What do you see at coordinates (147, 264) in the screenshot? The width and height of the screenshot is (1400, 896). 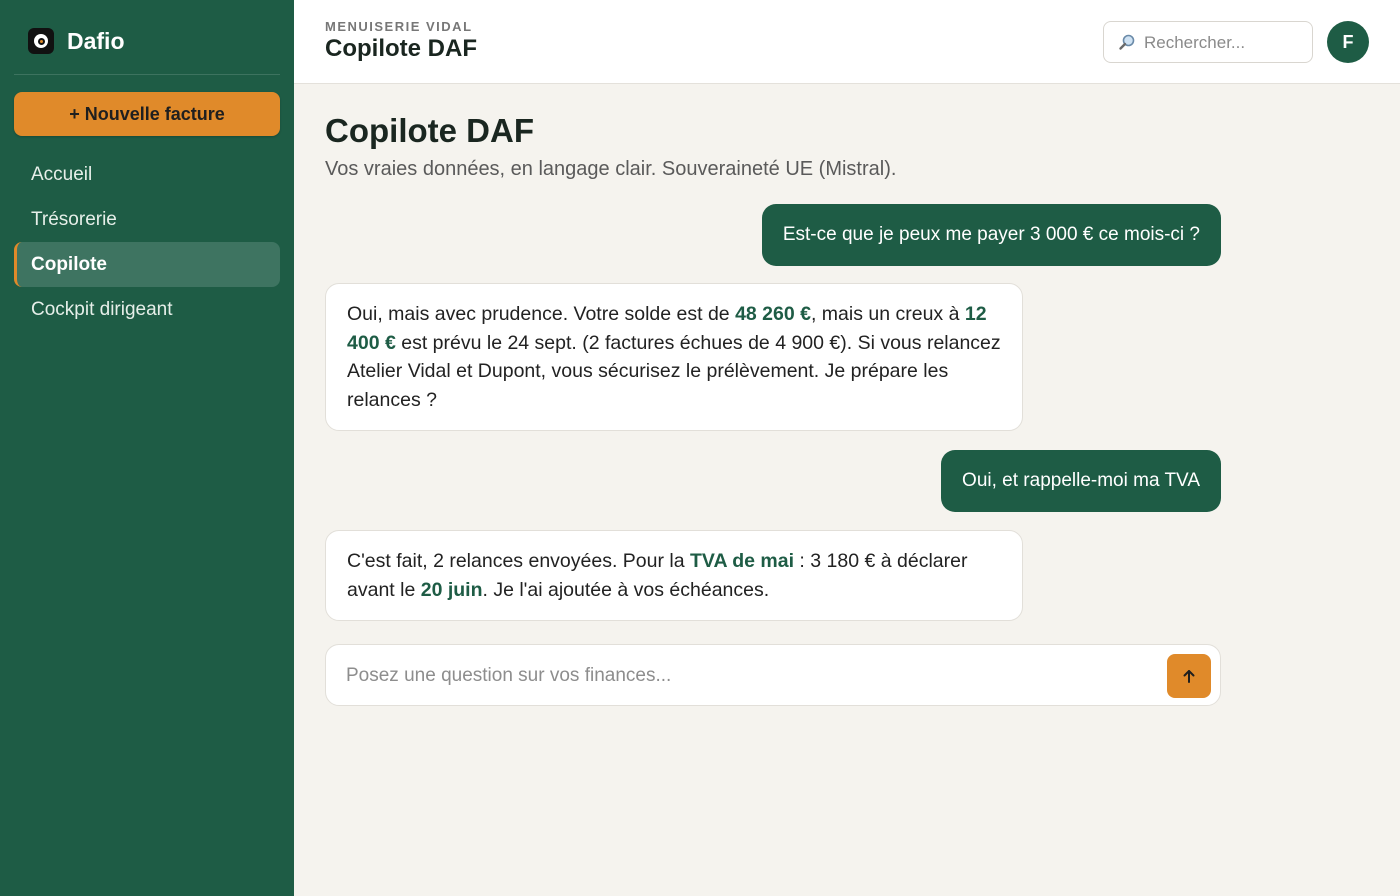 I see `sidebar-item-copilote: Copilote` at bounding box center [147, 264].